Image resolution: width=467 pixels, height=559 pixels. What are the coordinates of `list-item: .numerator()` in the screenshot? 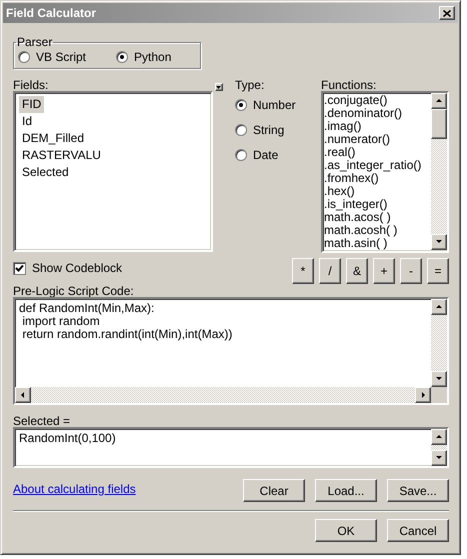 It's located at (357, 139).